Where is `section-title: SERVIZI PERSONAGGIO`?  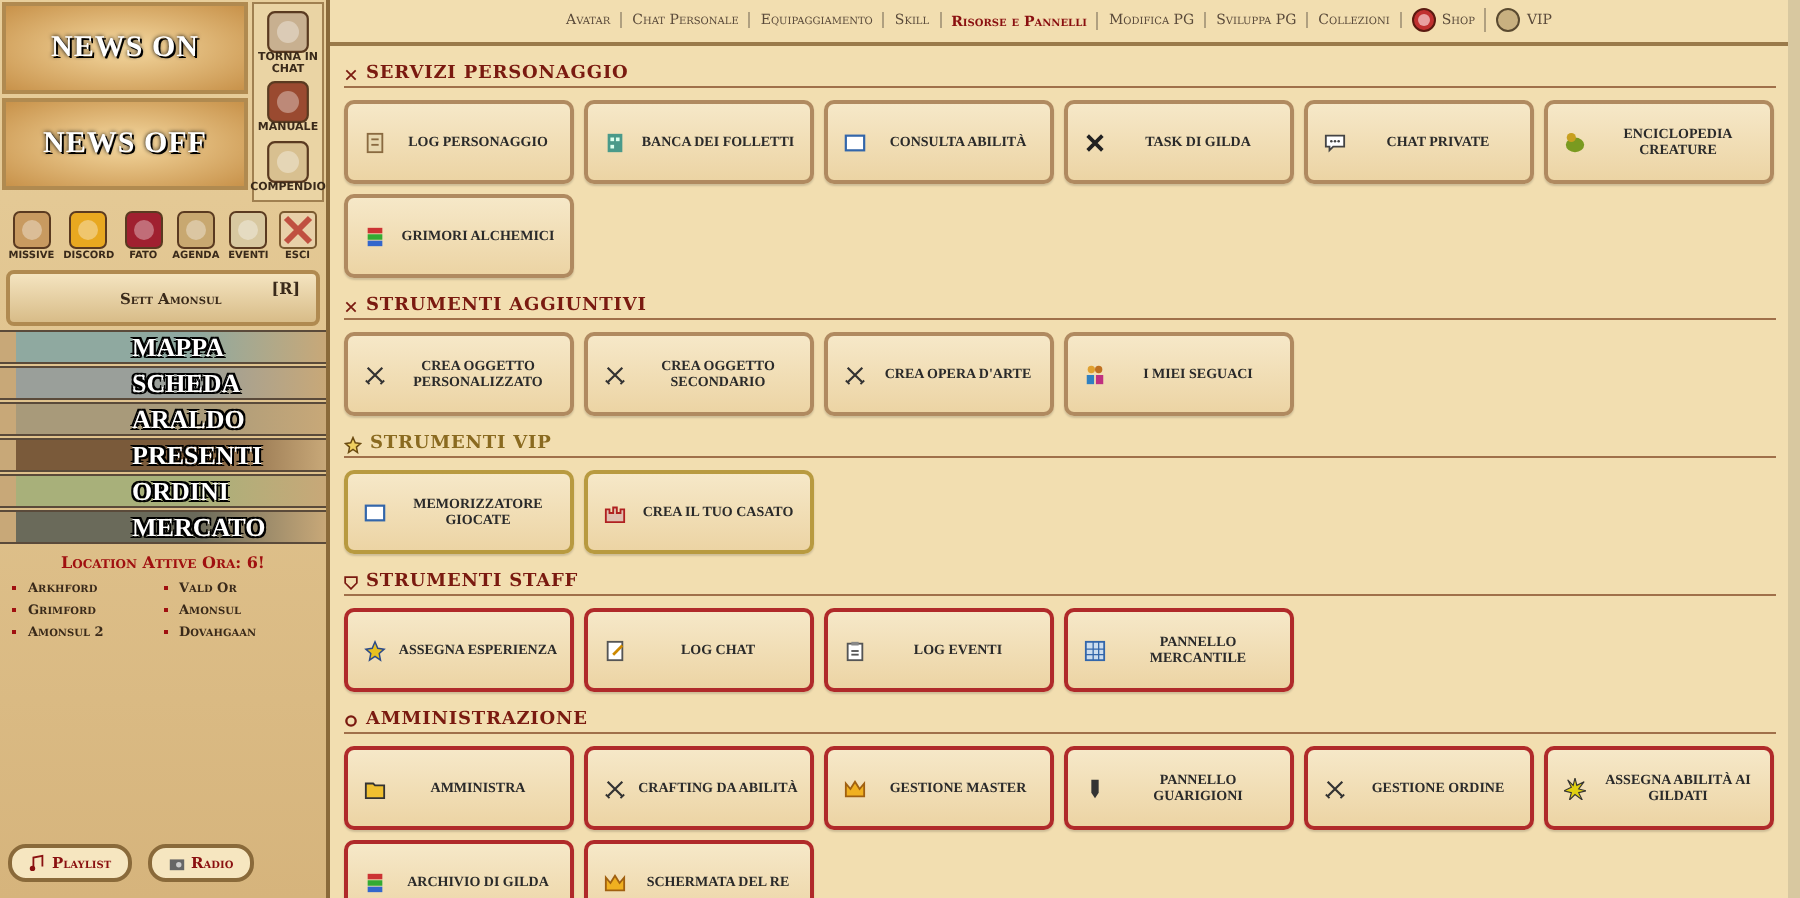
section-title: SERVIZI PERSONAGGIO is located at coordinates (497, 74).